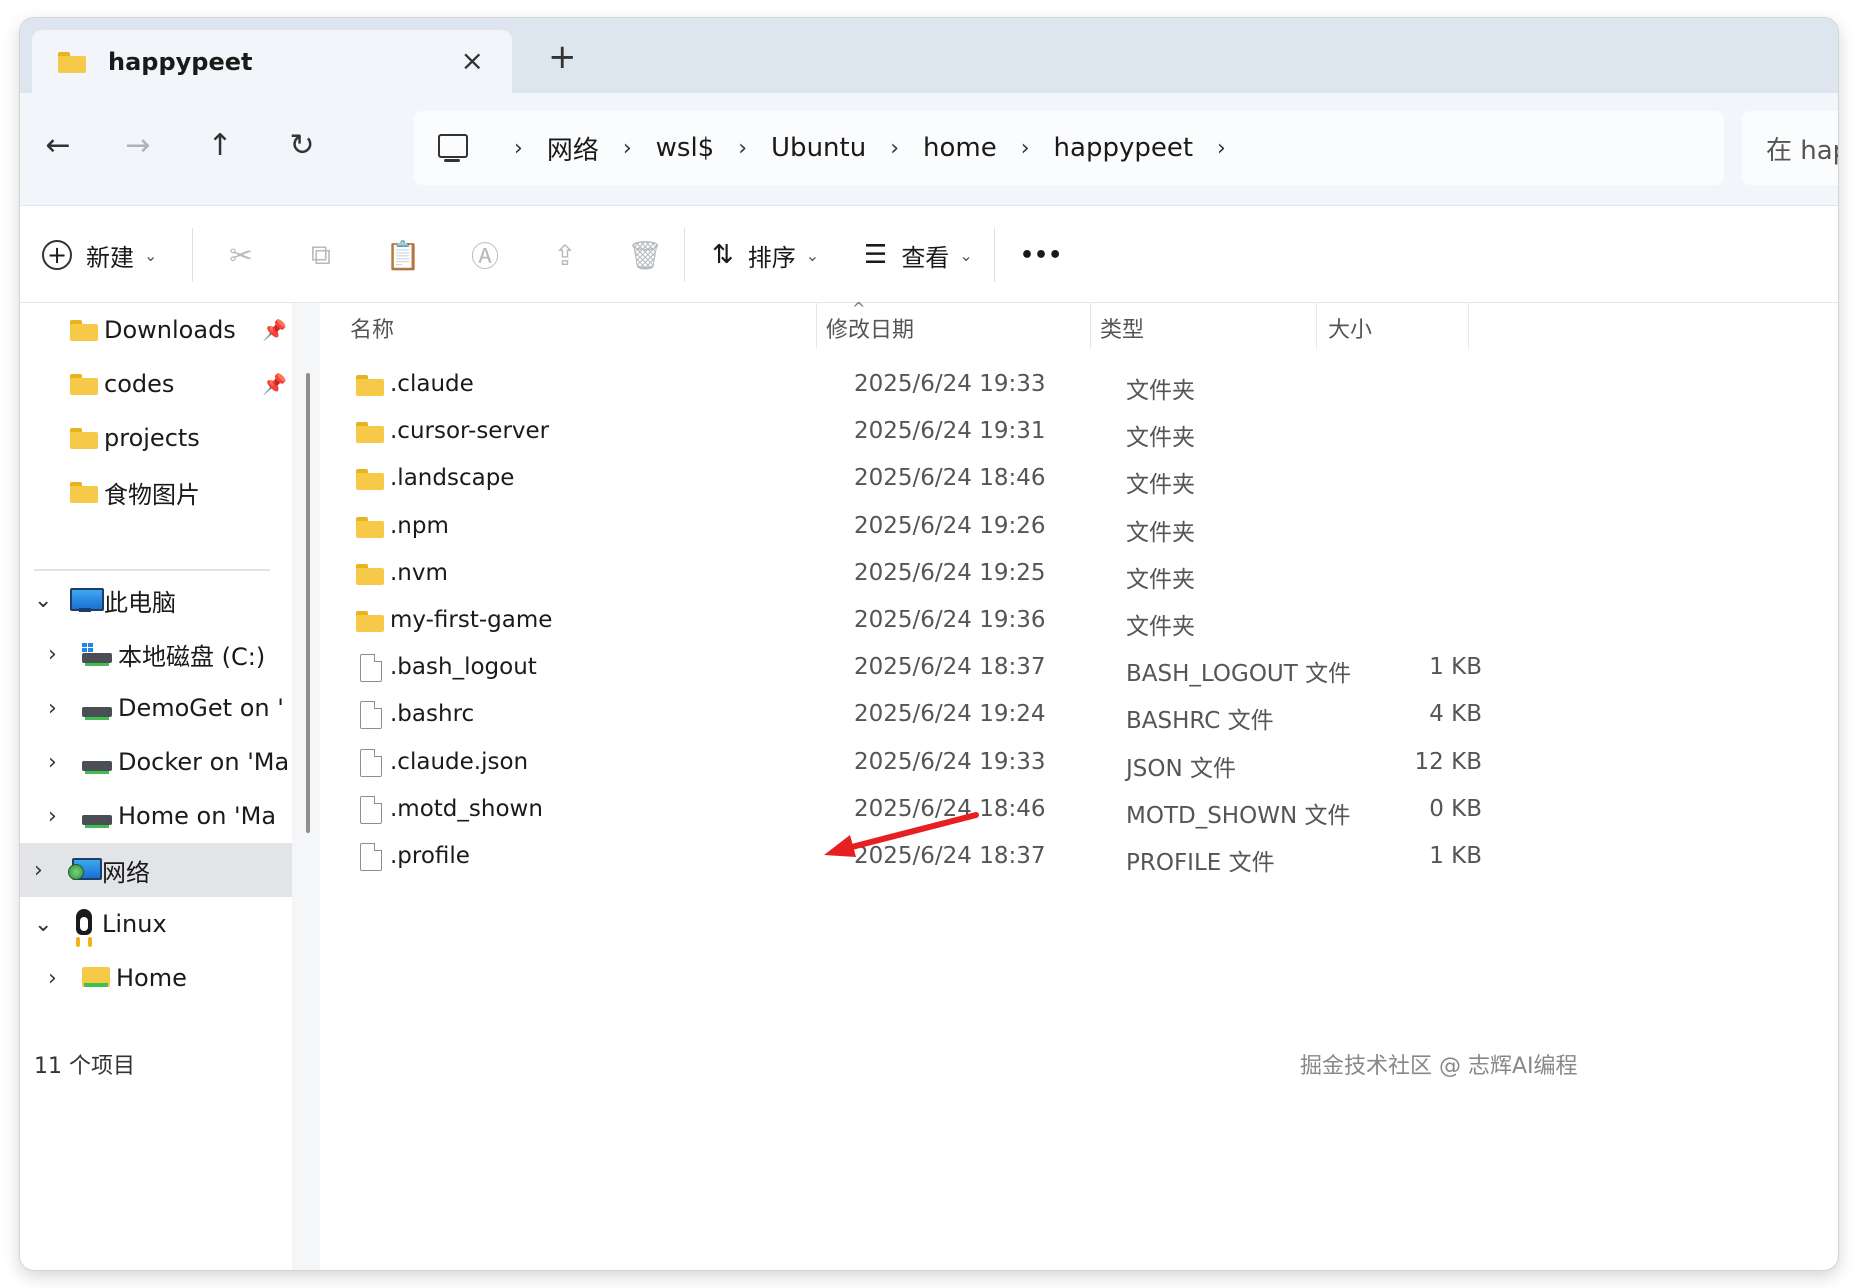  I want to click on breadcrumb-ubuntu: Ubuntu, so click(818, 148).